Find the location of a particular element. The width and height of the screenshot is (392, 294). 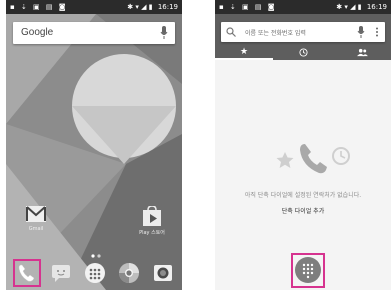

google-search-bar: Google is located at coordinates (94, 33).